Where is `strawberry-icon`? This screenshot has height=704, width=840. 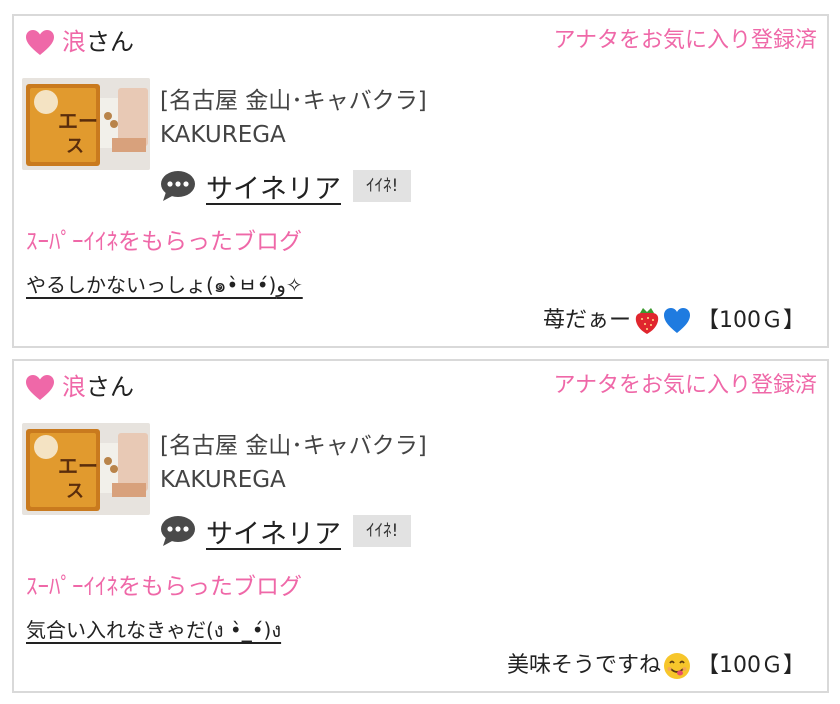
strawberry-icon is located at coordinates (647, 321).